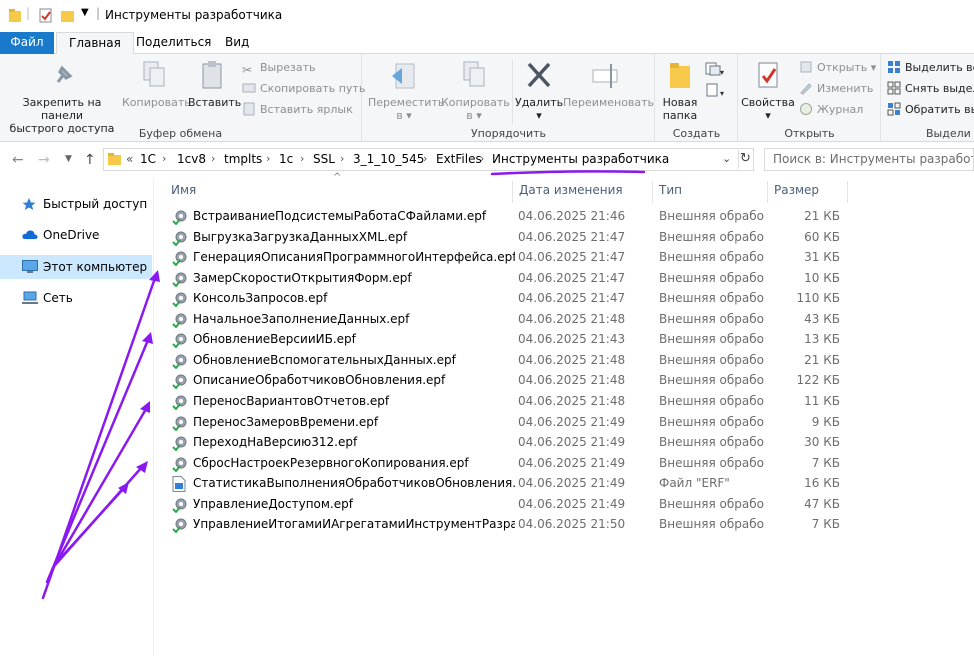  I want to click on breadcrumb-tmplts: tmplts, so click(243, 159).